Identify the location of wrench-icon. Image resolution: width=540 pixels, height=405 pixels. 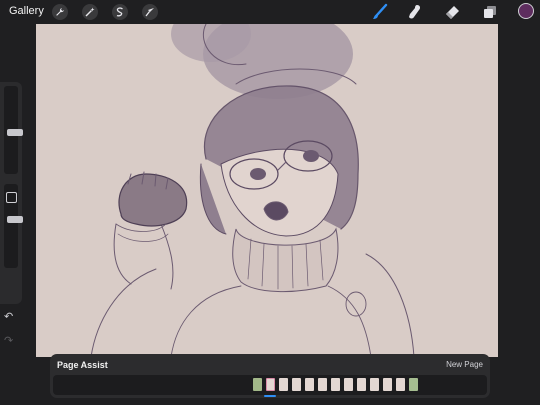
(60, 12).